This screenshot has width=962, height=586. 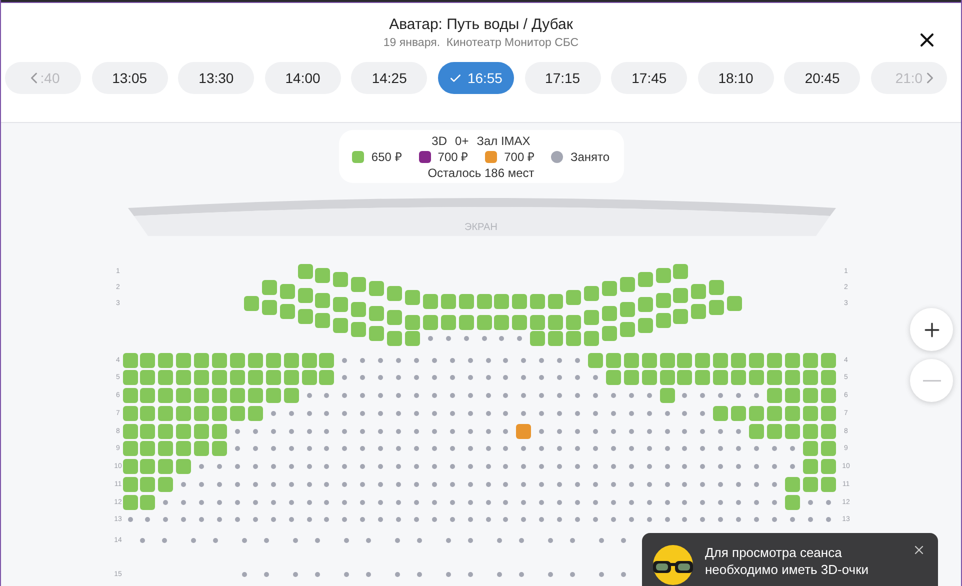 I want to click on zoom-in-button, so click(x=931, y=329).